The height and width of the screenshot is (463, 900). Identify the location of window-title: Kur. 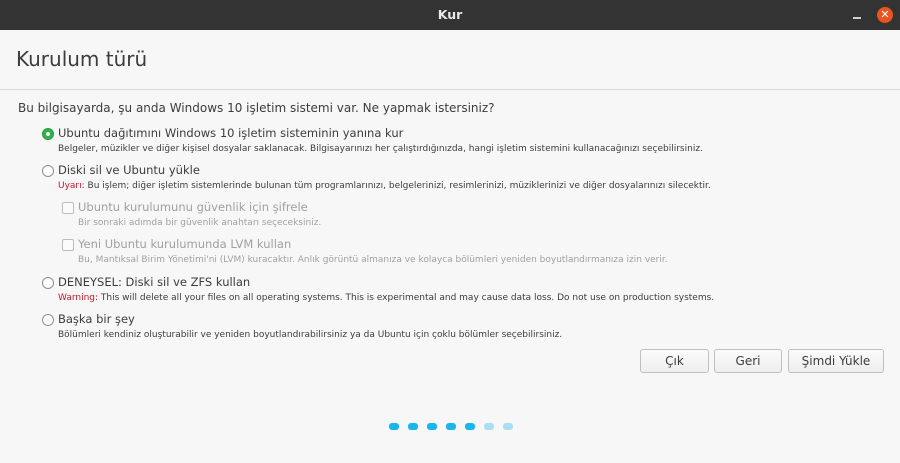
(450, 14).